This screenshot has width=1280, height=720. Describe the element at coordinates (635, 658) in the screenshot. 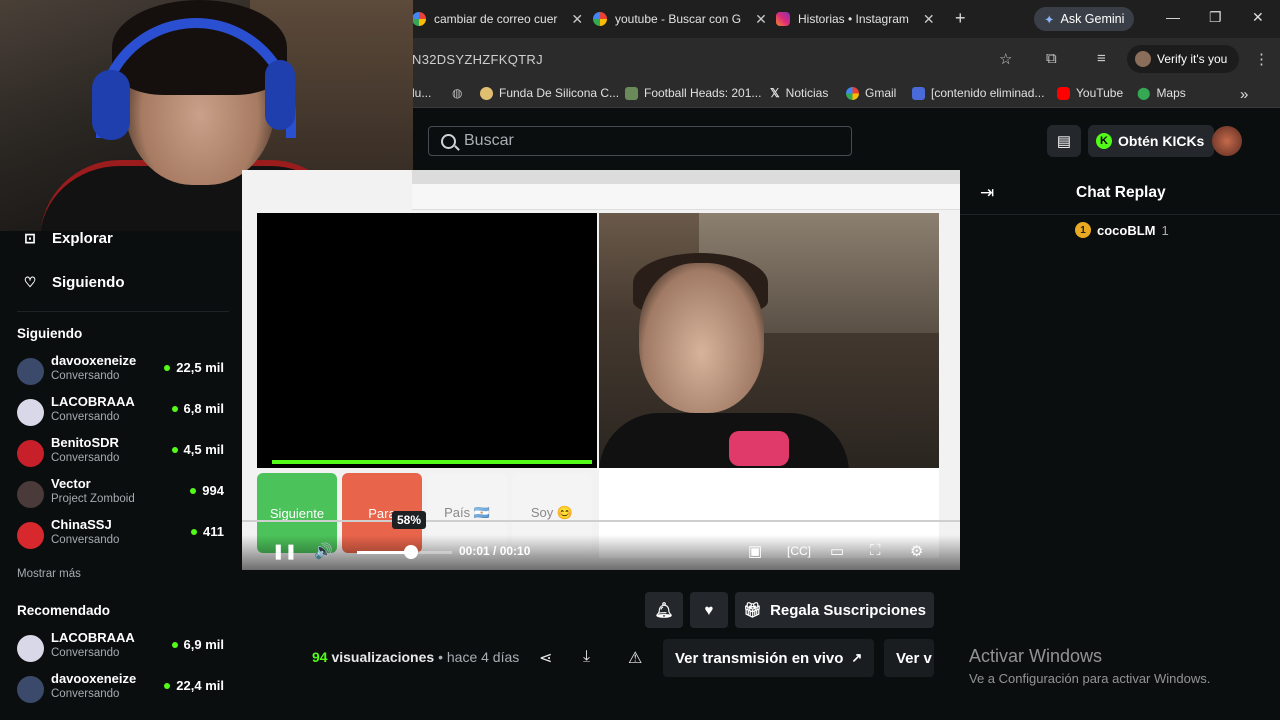

I see `report-icon: ⚠` at that location.